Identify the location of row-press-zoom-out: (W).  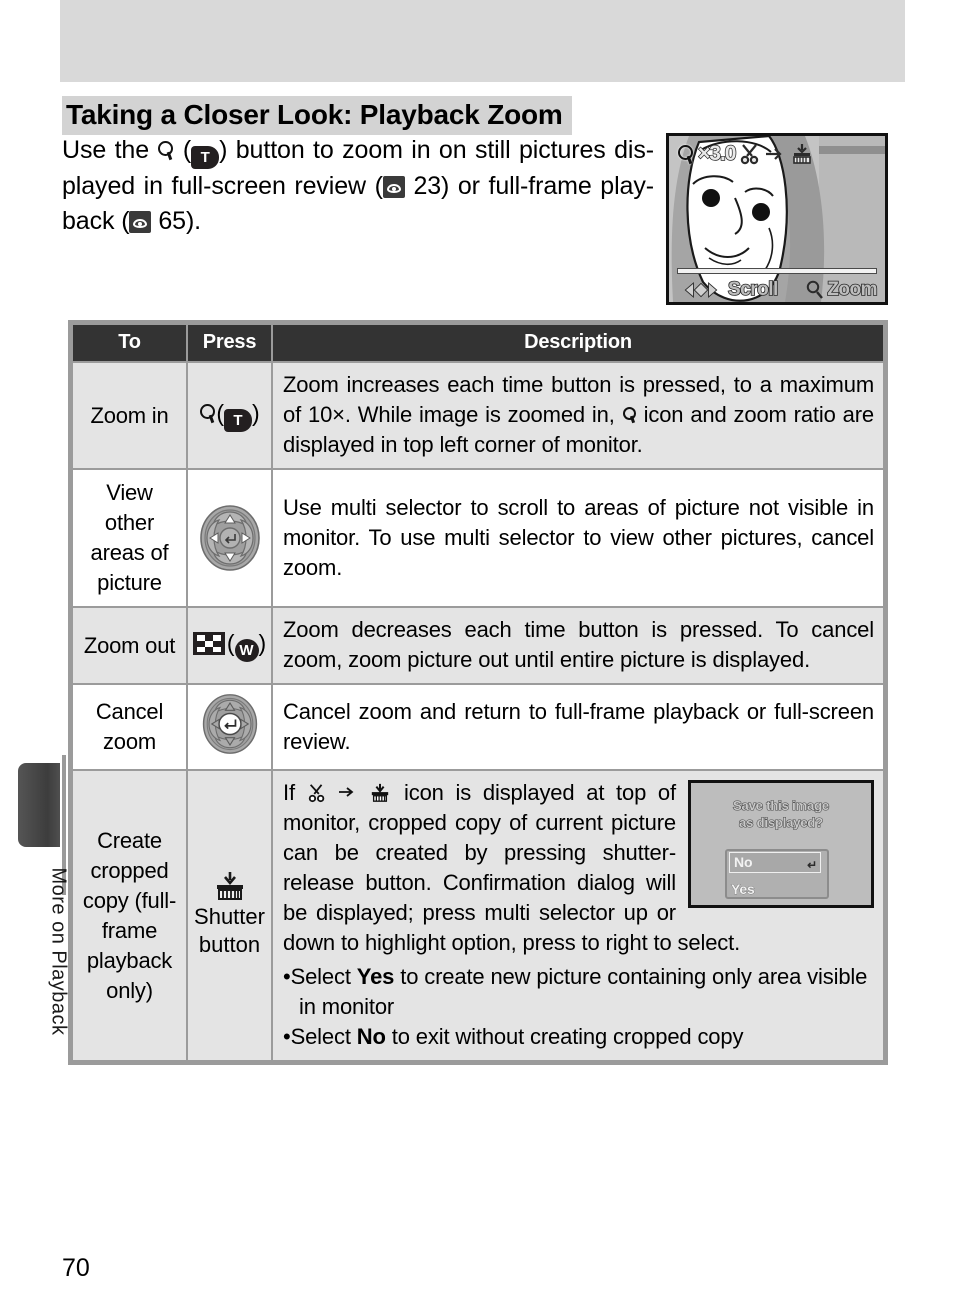
(229, 645).